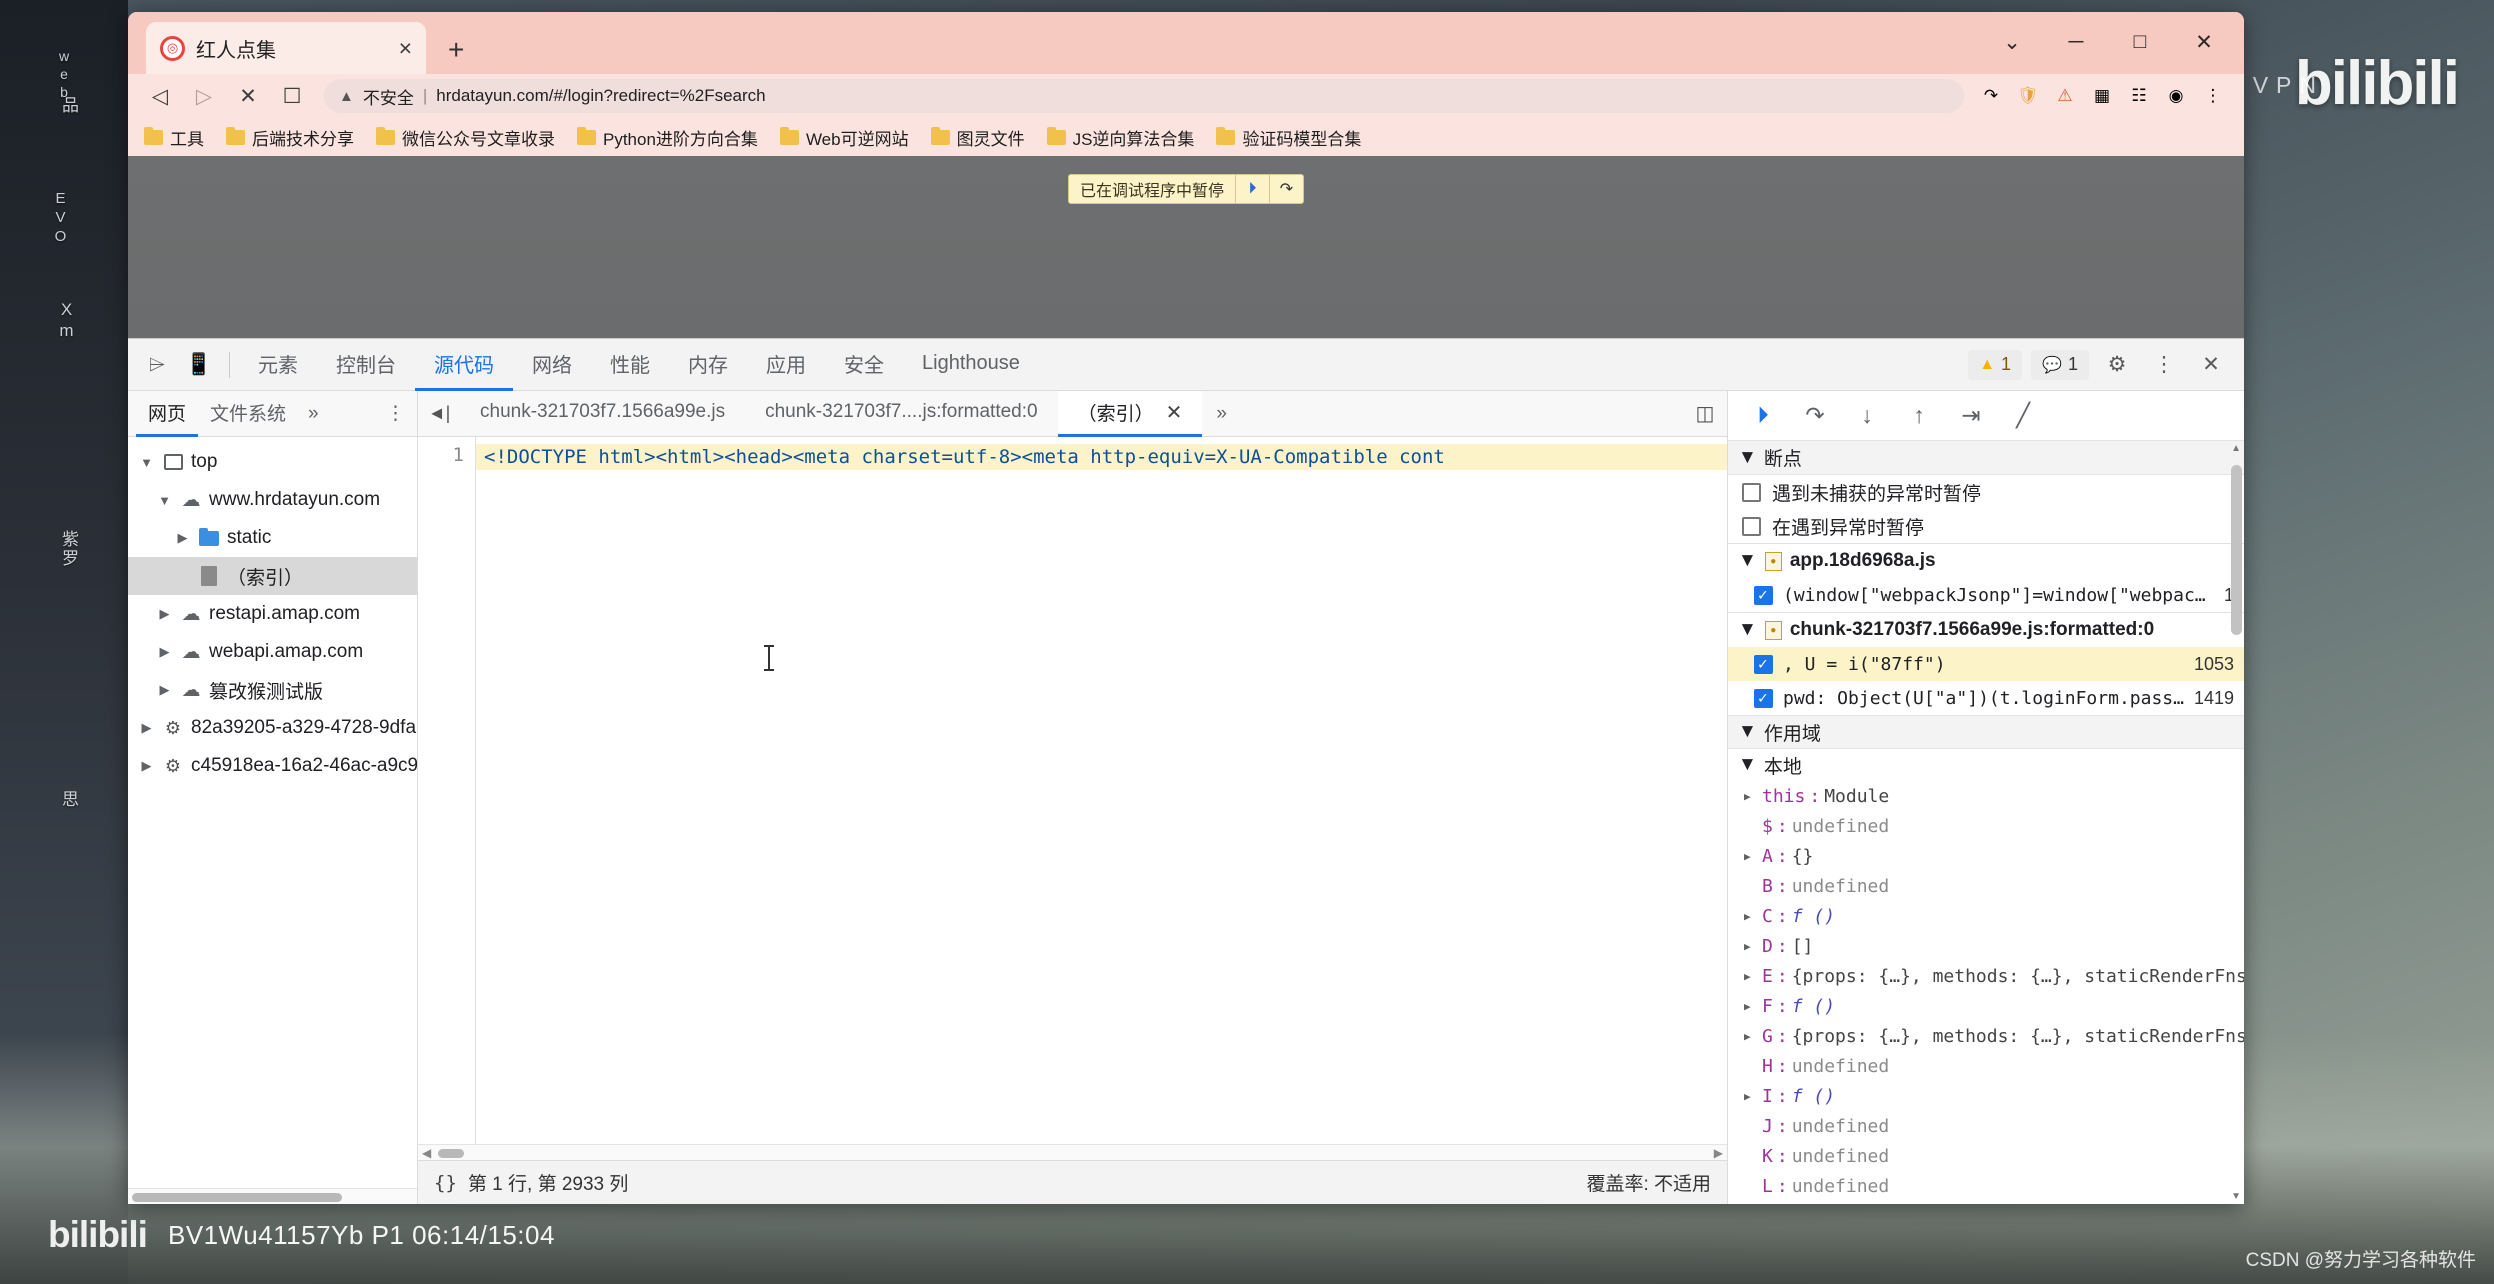 This screenshot has width=2494, height=1284. I want to click on breakpoints-section-header: ▼ 断点, so click(1986, 458).